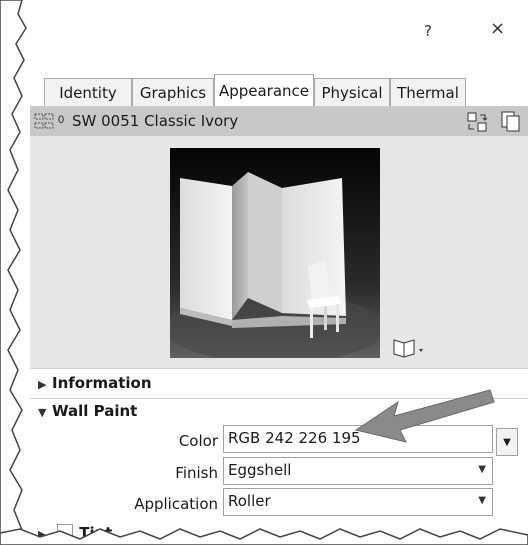  I want to click on application-dropdown: Roller ▼, so click(358, 502).